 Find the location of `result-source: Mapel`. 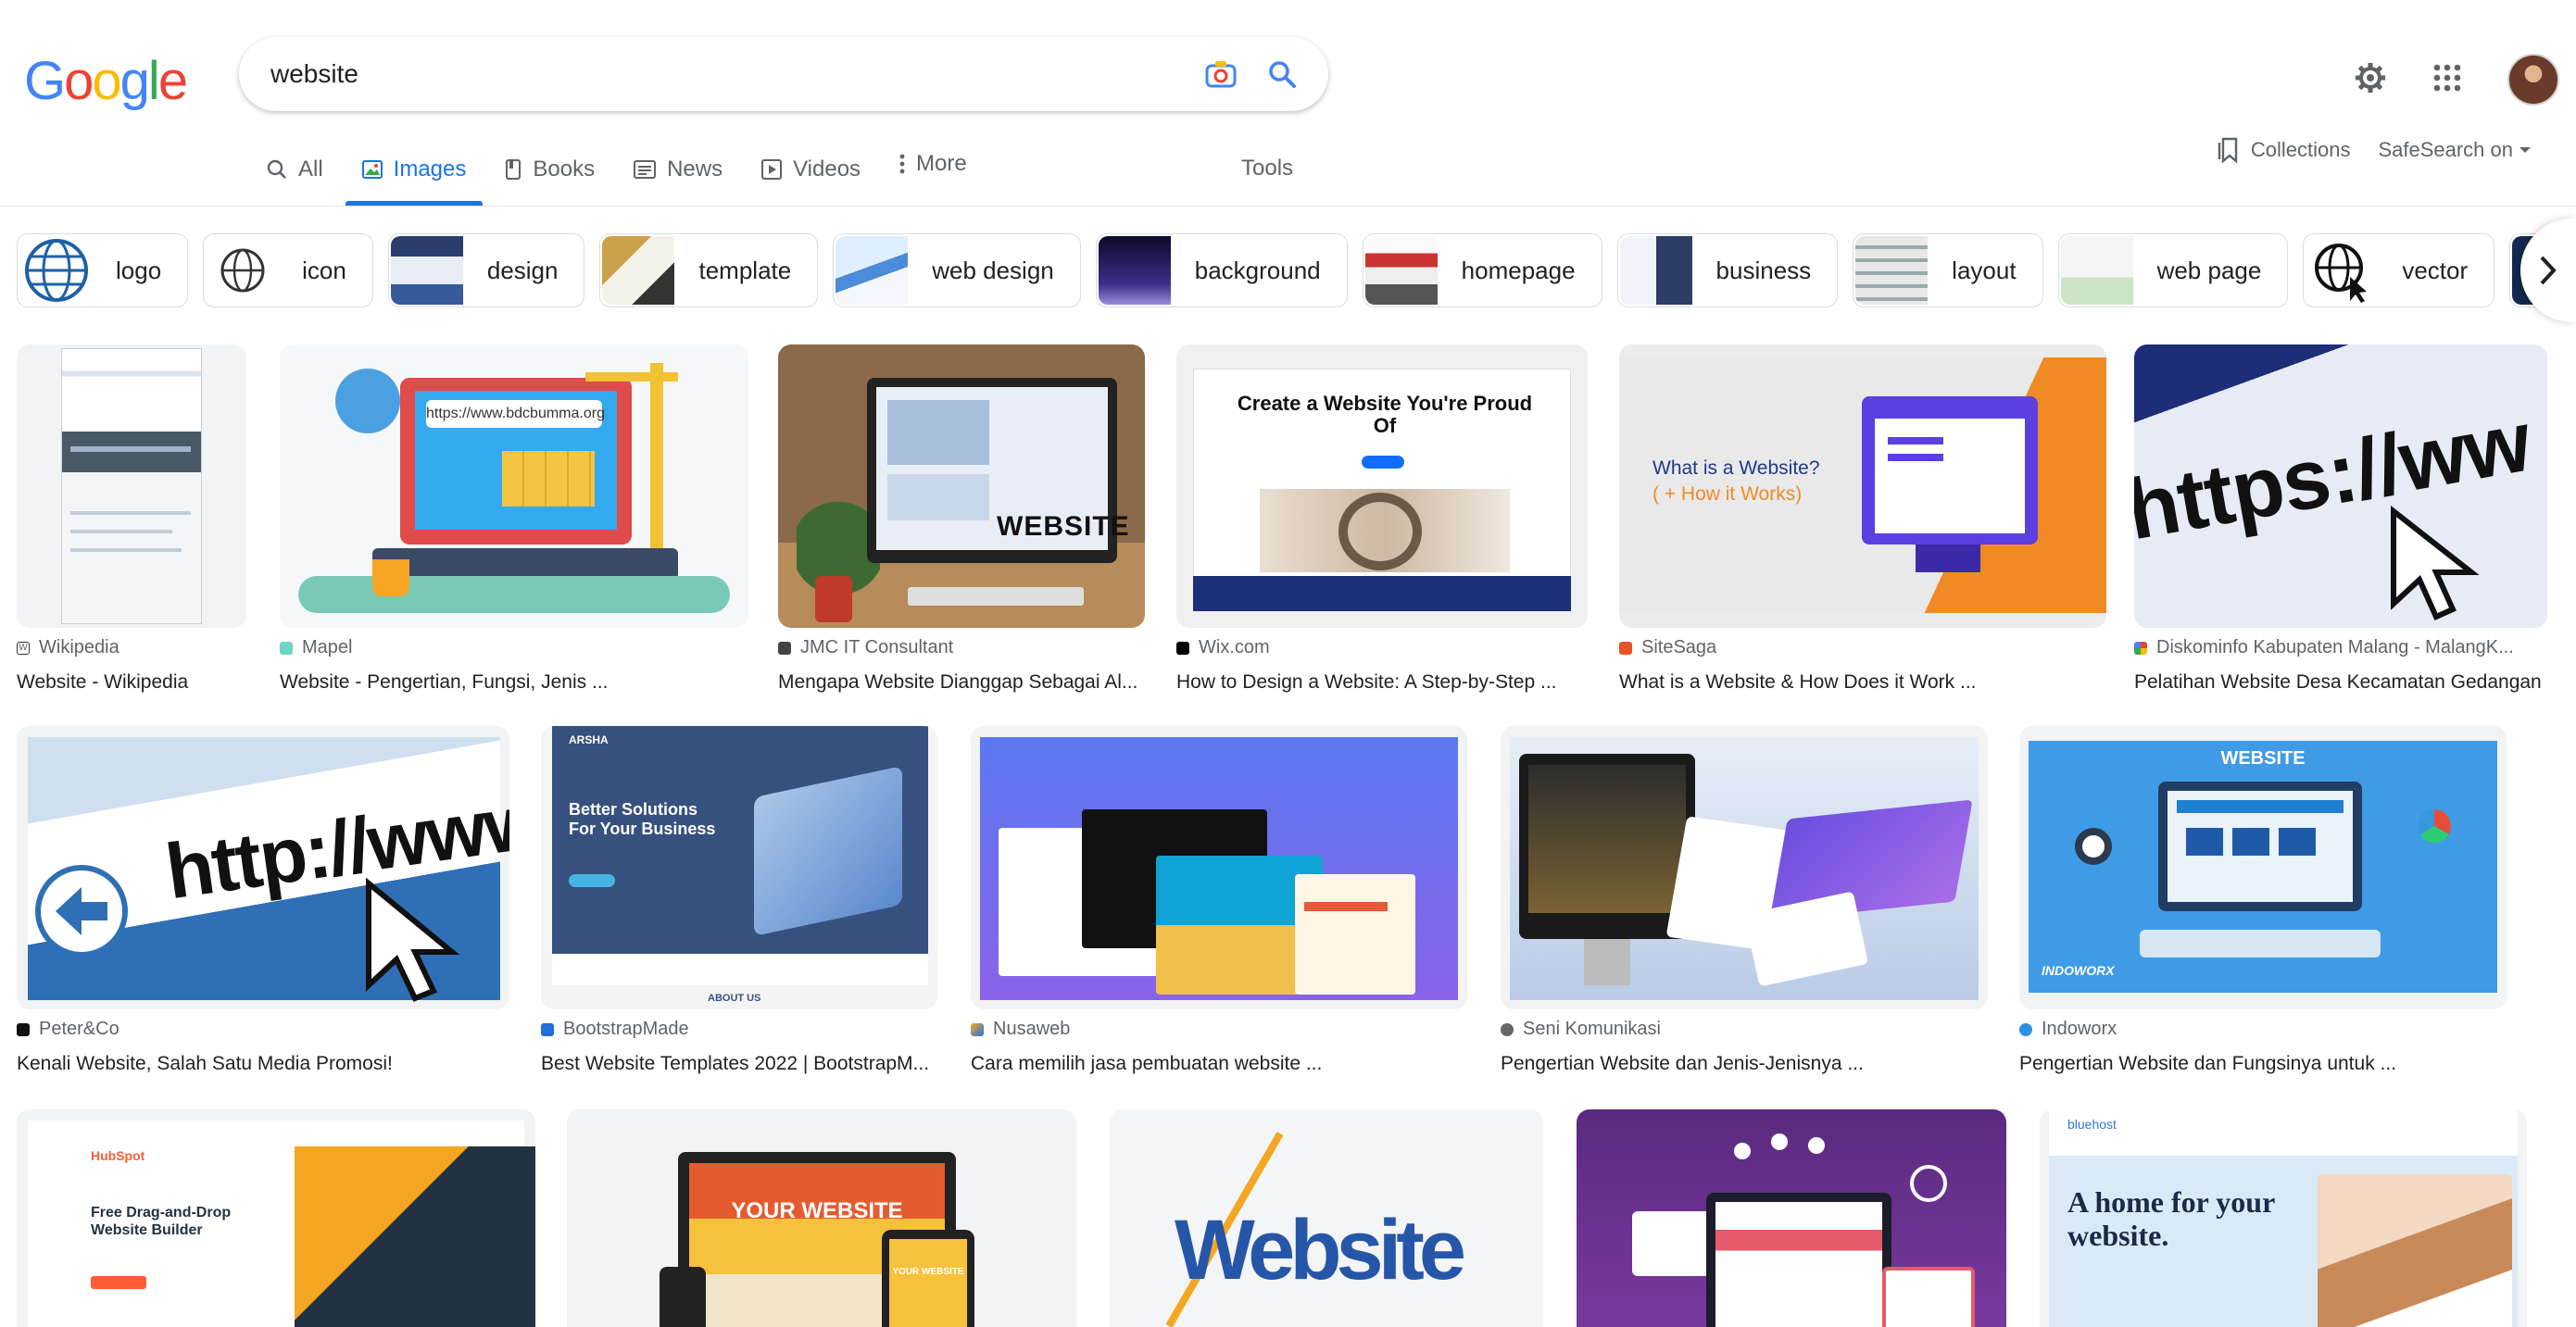

result-source: Mapel is located at coordinates (514, 647).